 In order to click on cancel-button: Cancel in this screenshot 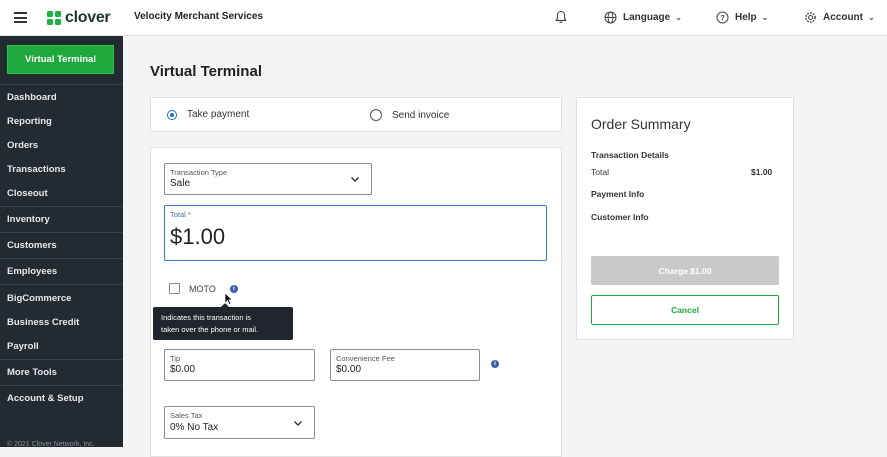, I will do `click(685, 310)`.